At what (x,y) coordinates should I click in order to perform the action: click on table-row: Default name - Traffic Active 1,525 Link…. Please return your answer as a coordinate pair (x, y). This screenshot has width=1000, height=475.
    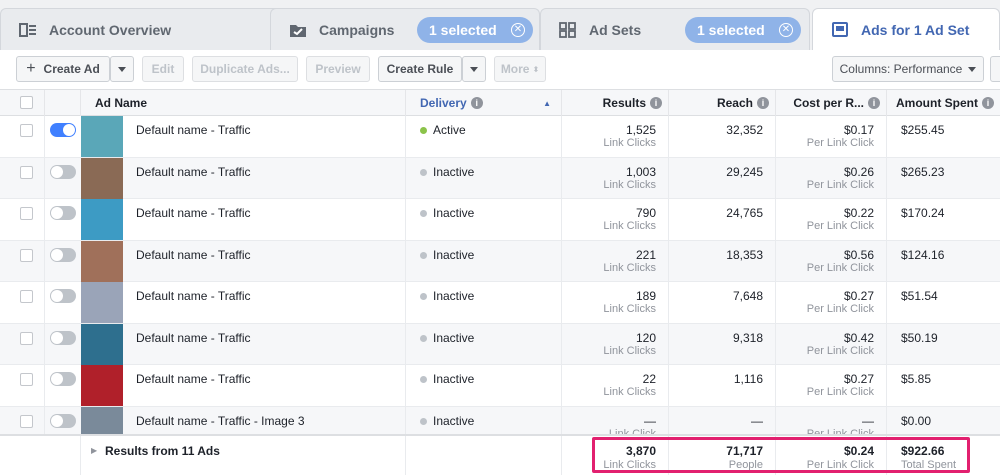
    Looking at the image, I should click on (500, 137).